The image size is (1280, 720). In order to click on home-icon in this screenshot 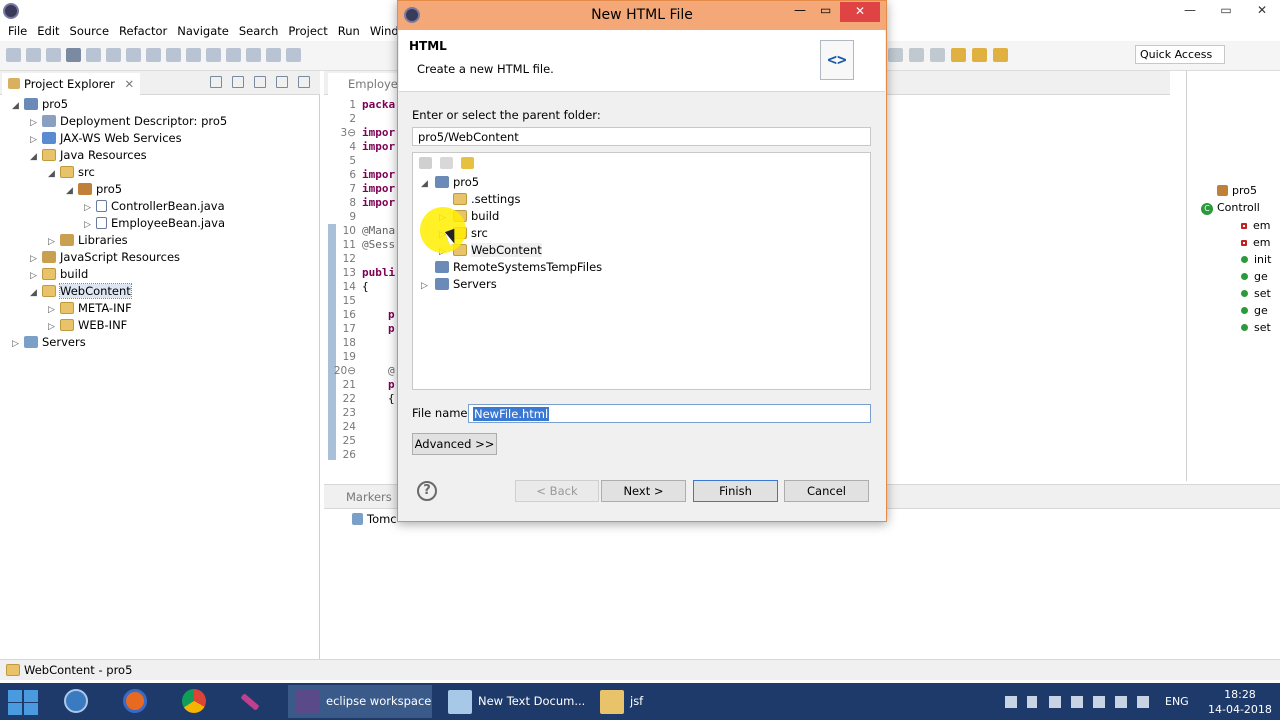, I will do `click(425, 163)`.